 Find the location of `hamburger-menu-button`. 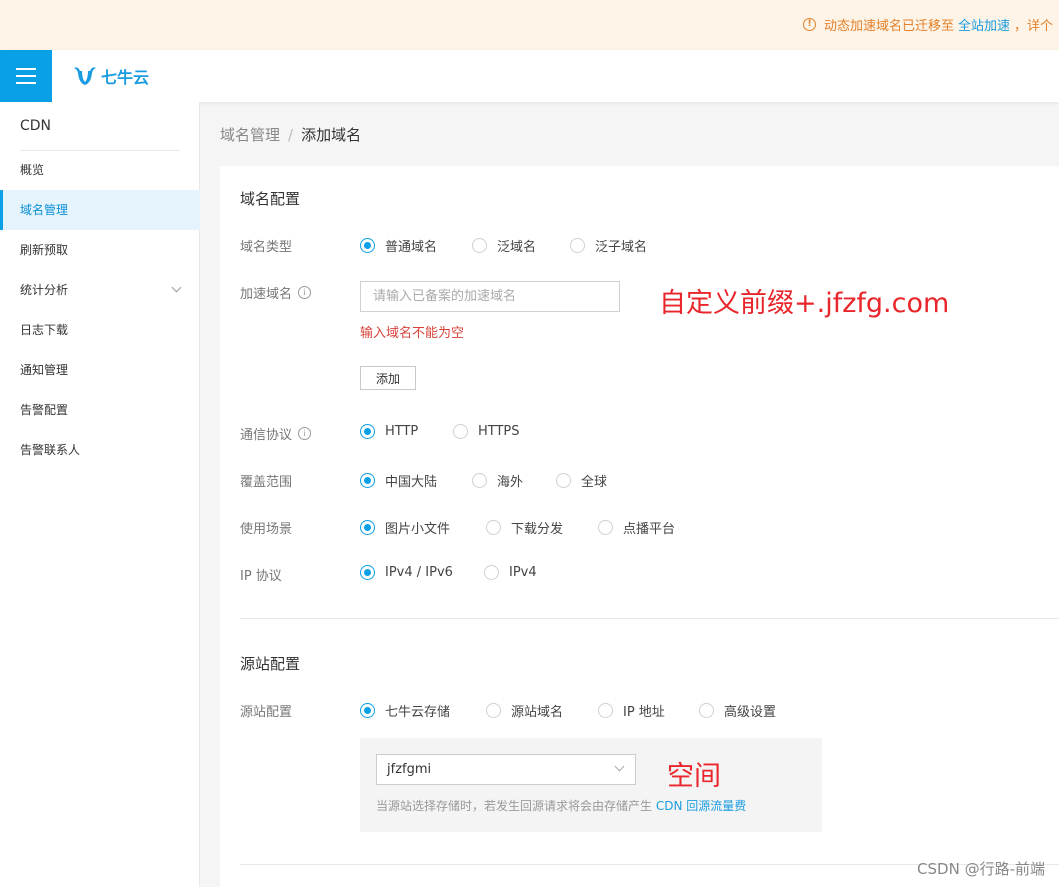

hamburger-menu-button is located at coordinates (26, 76).